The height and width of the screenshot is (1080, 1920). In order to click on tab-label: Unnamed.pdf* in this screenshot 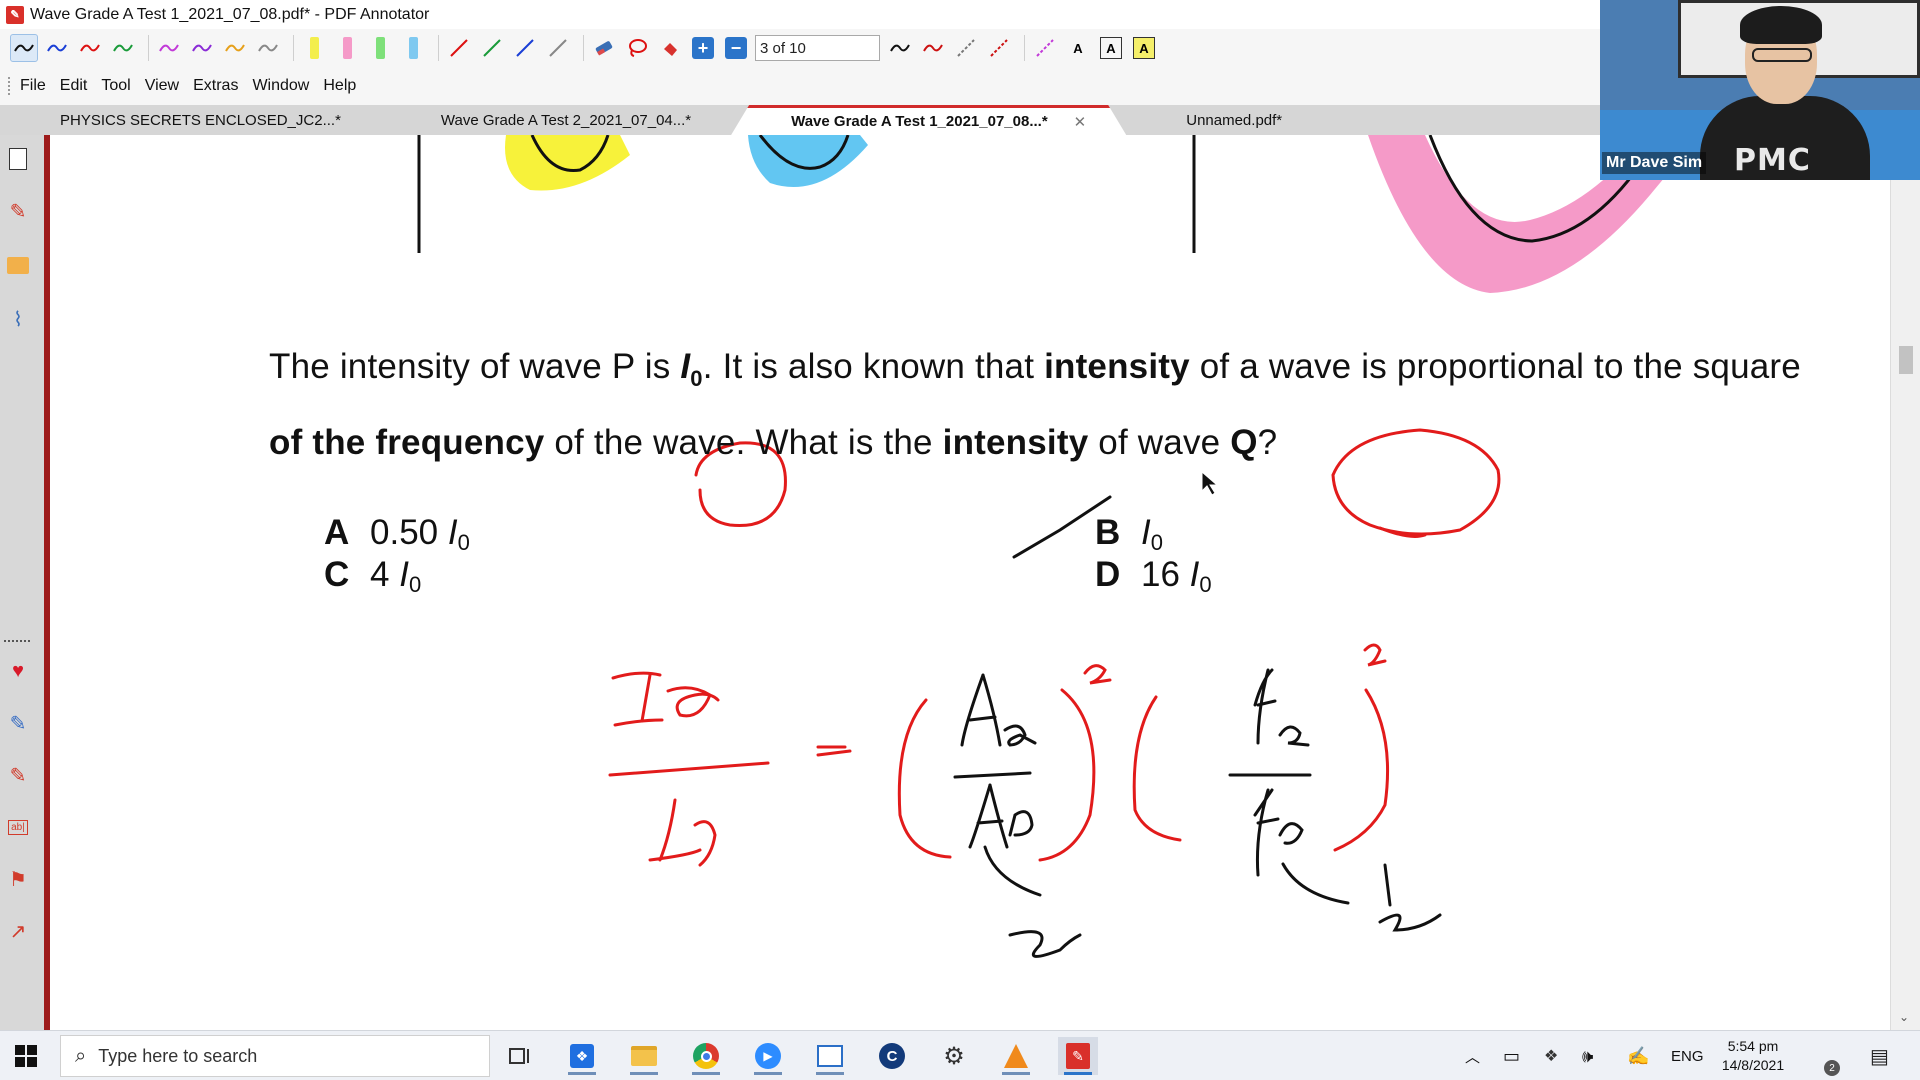, I will do `click(1234, 120)`.